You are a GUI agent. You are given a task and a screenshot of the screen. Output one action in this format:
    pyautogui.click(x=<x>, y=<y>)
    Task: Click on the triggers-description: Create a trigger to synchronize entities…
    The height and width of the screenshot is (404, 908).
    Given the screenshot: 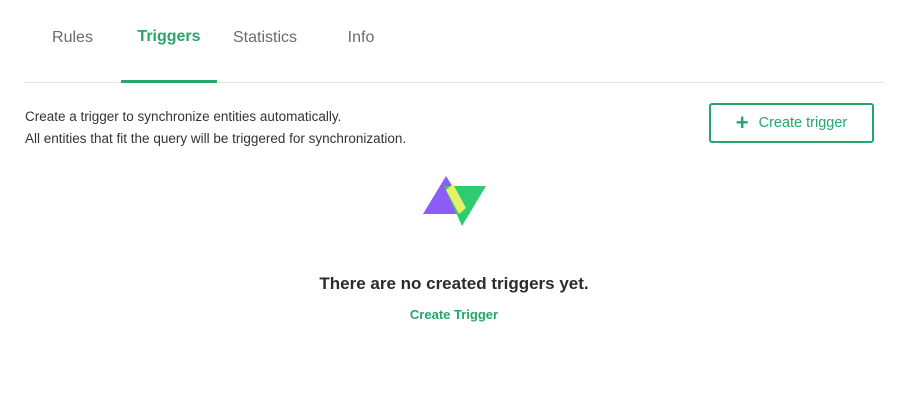 What is the action you would take?
    pyautogui.click(x=215, y=128)
    